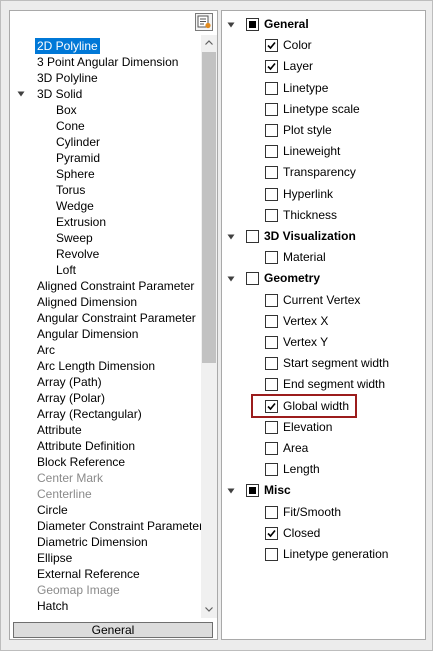 This screenshot has height=651, width=433. I want to click on property-linetype-scale: Linetype scale, so click(323, 109).